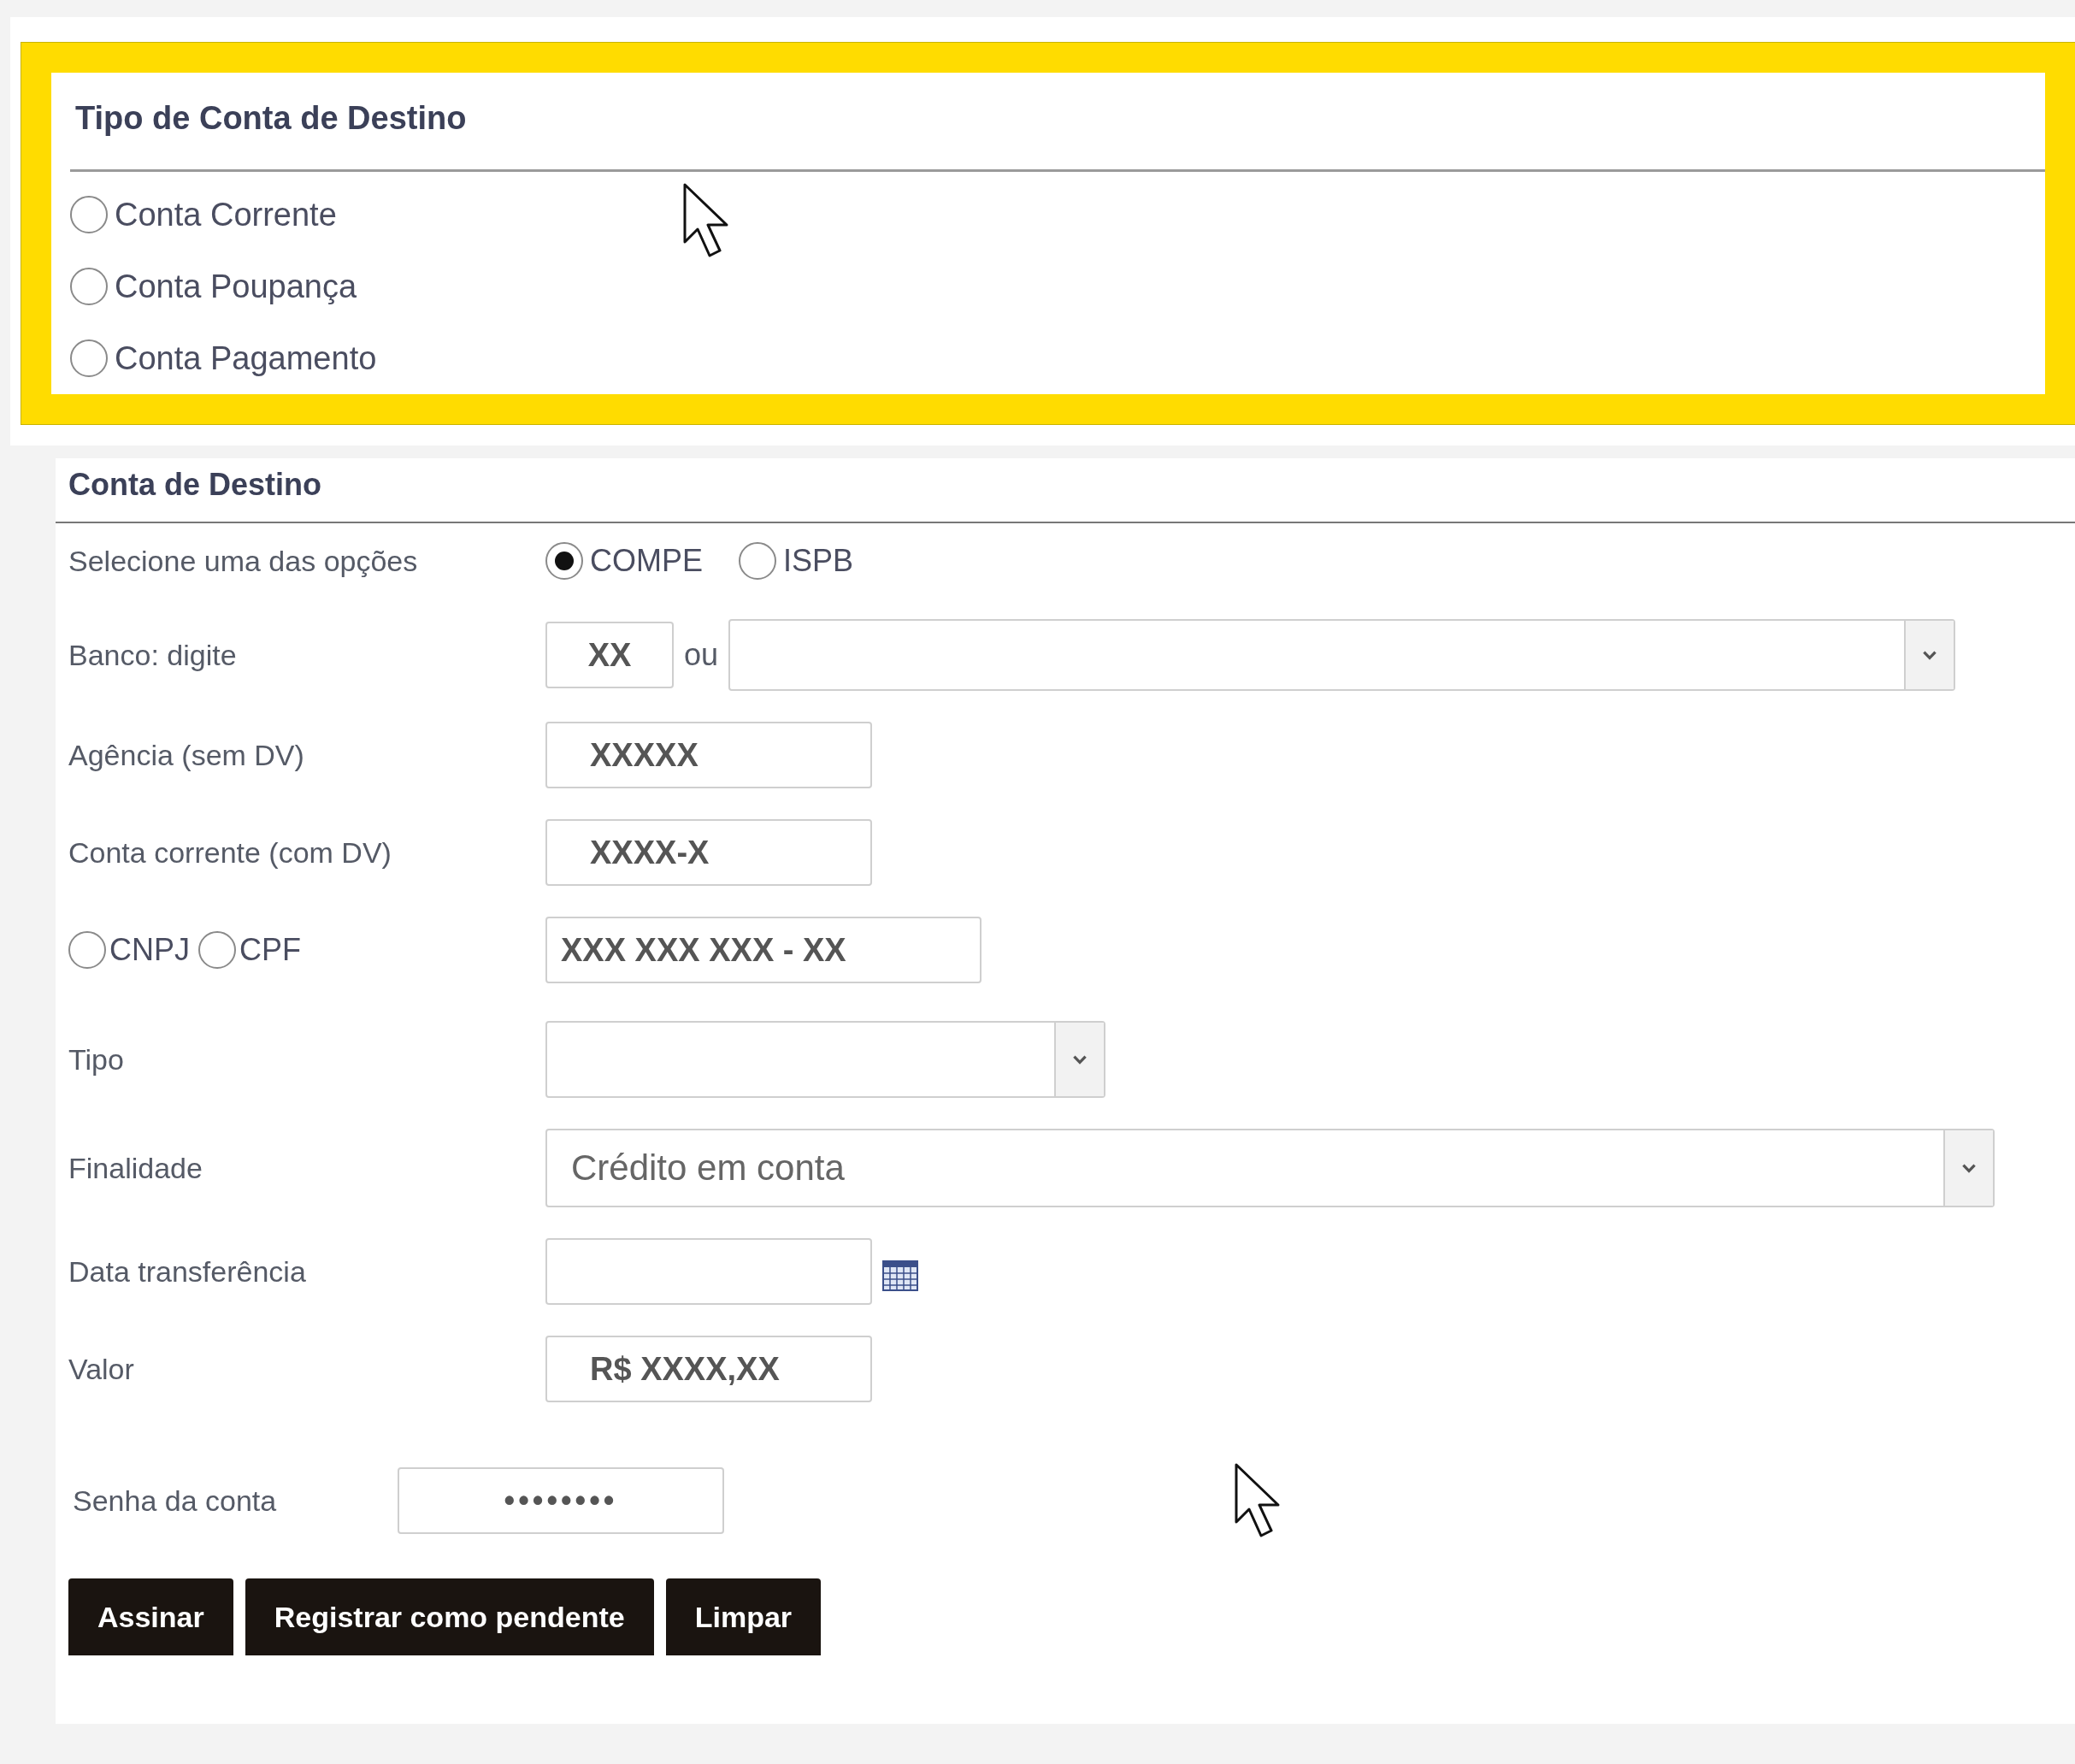 The image size is (2075, 1764). What do you see at coordinates (708, 1271) in the screenshot?
I see `input-field` at bounding box center [708, 1271].